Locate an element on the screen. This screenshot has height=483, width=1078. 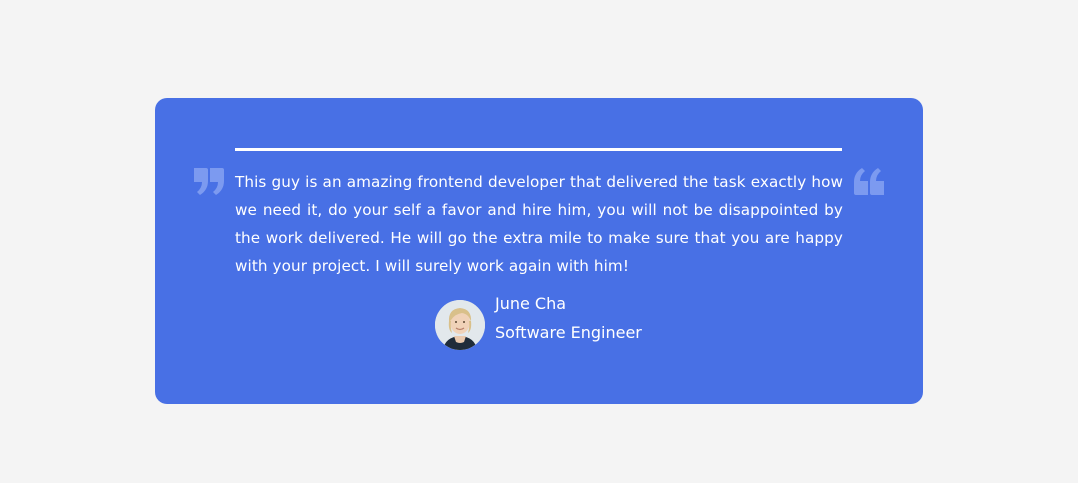
avatar is located at coordinates (460, 325).